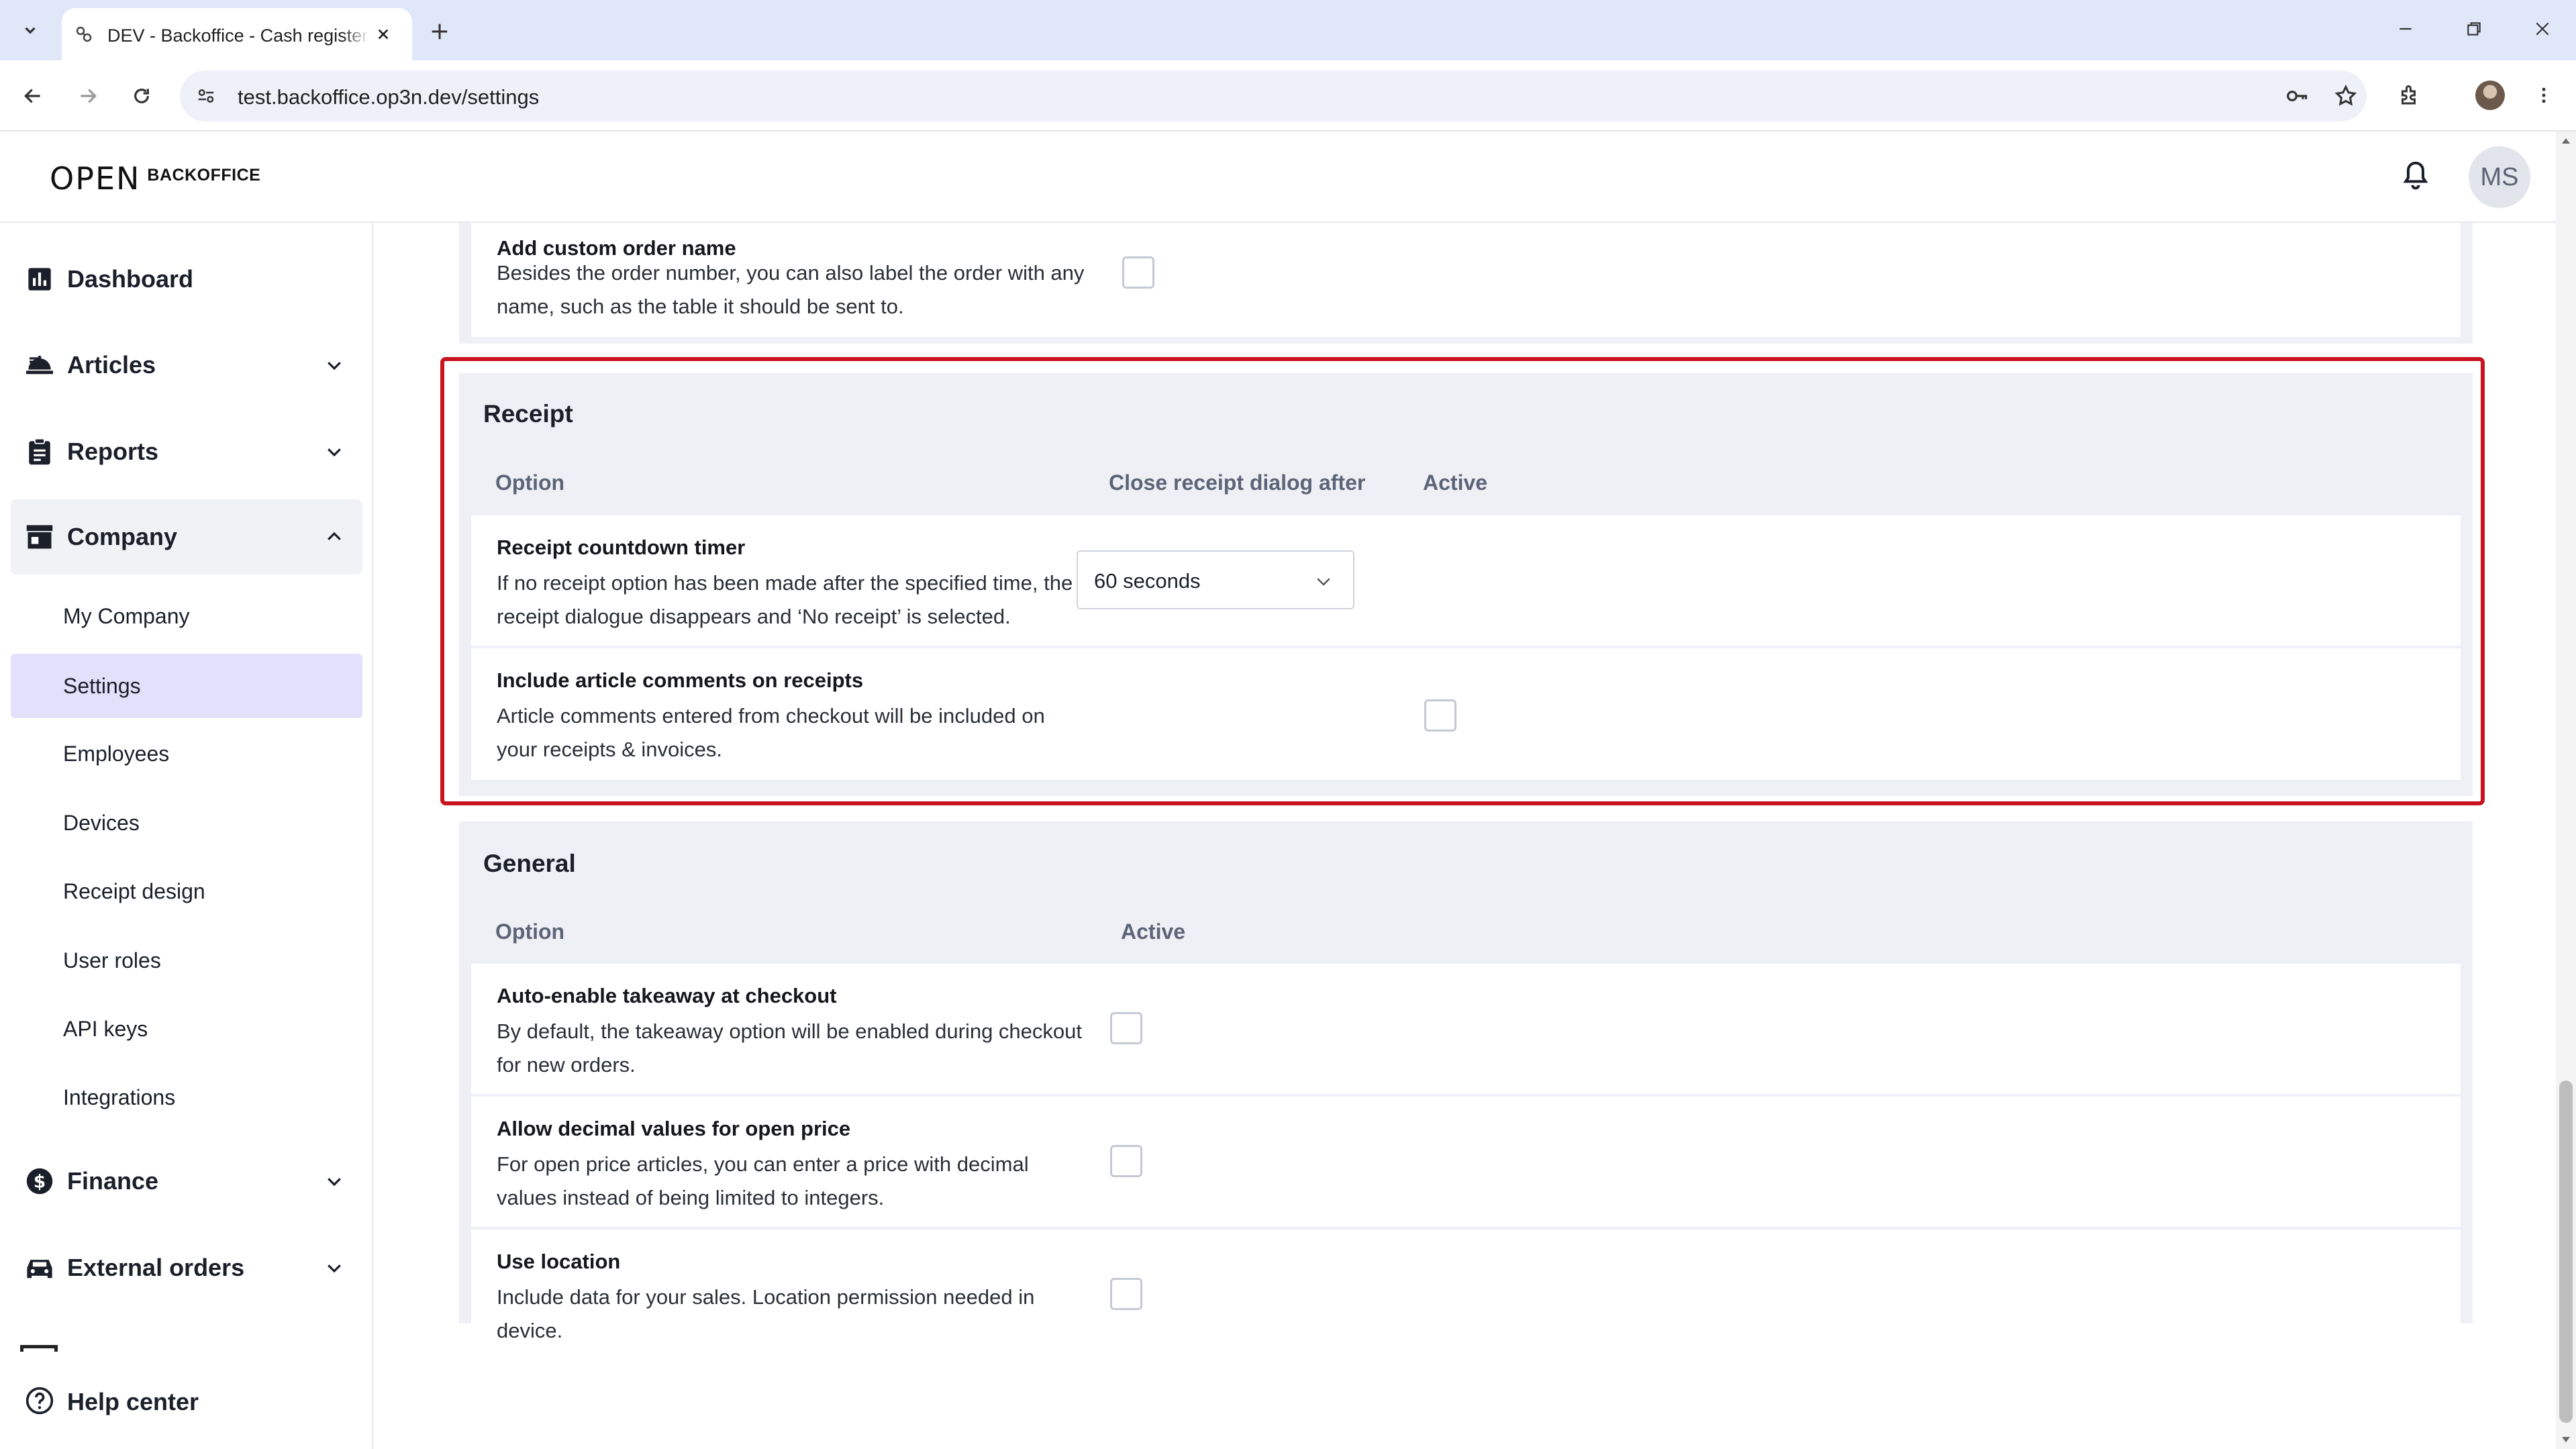 The width and height of the screenshot is (2576, 1449). What do you see at coordinates (111, 365) in the screenshot?
I see `sidebar-item-label: Articles` at bounding box center [111, 365].